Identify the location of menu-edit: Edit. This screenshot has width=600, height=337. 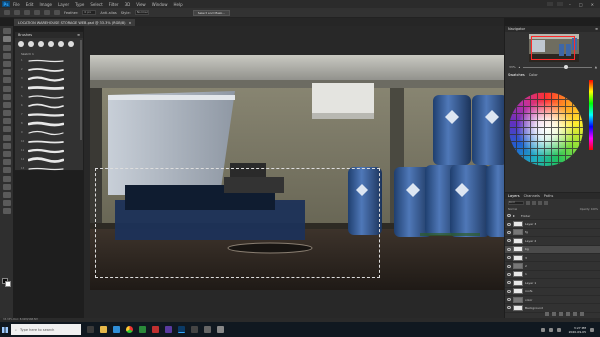
(30, 4).